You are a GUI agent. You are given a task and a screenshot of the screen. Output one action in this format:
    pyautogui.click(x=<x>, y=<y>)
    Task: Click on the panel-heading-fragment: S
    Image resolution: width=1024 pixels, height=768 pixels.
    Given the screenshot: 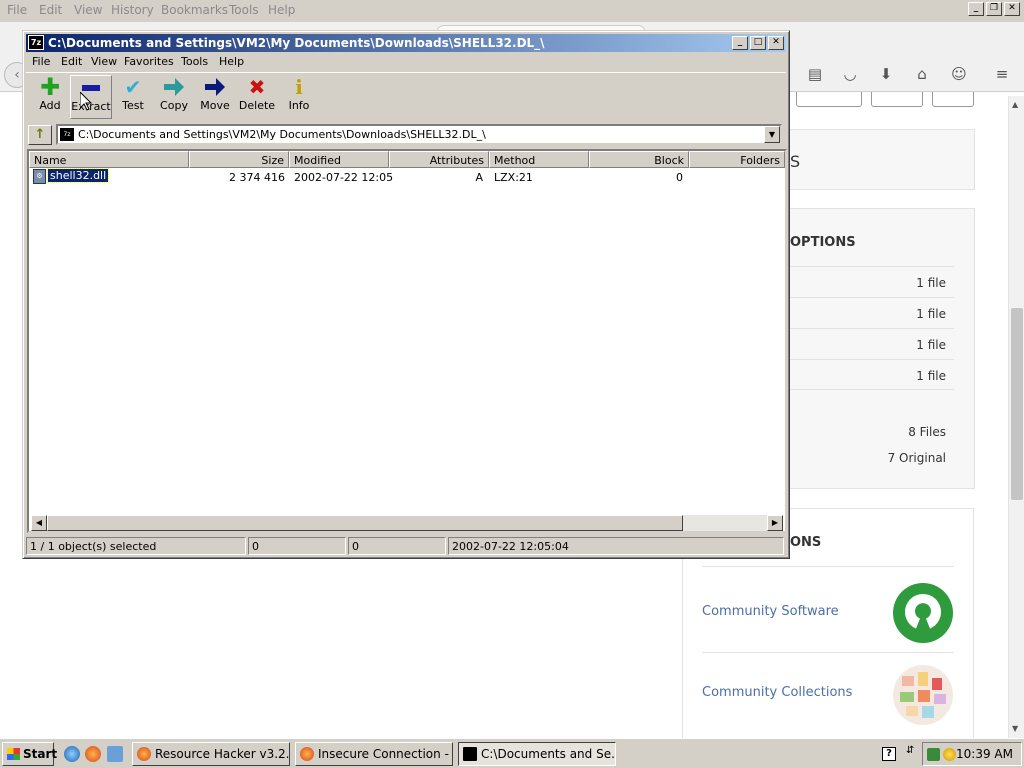 What is the action you would take?
    pyautogui.click(x=795, y=161)
    